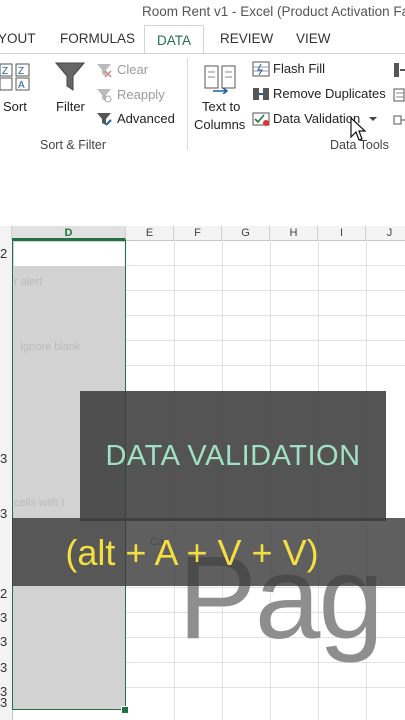  What do you see at coordinates (246, 233) in the screenshot?
I see `column-header-g: G` at bounding box center [246, 233].